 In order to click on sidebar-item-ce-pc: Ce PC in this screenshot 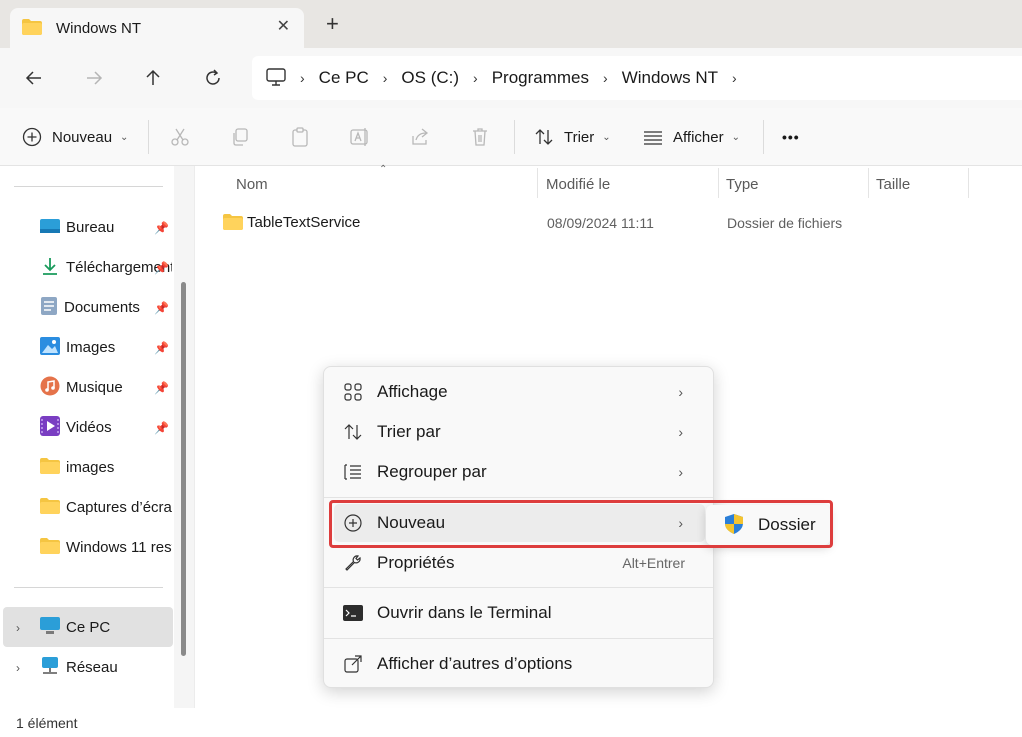, I will do `click(110, 627)`.